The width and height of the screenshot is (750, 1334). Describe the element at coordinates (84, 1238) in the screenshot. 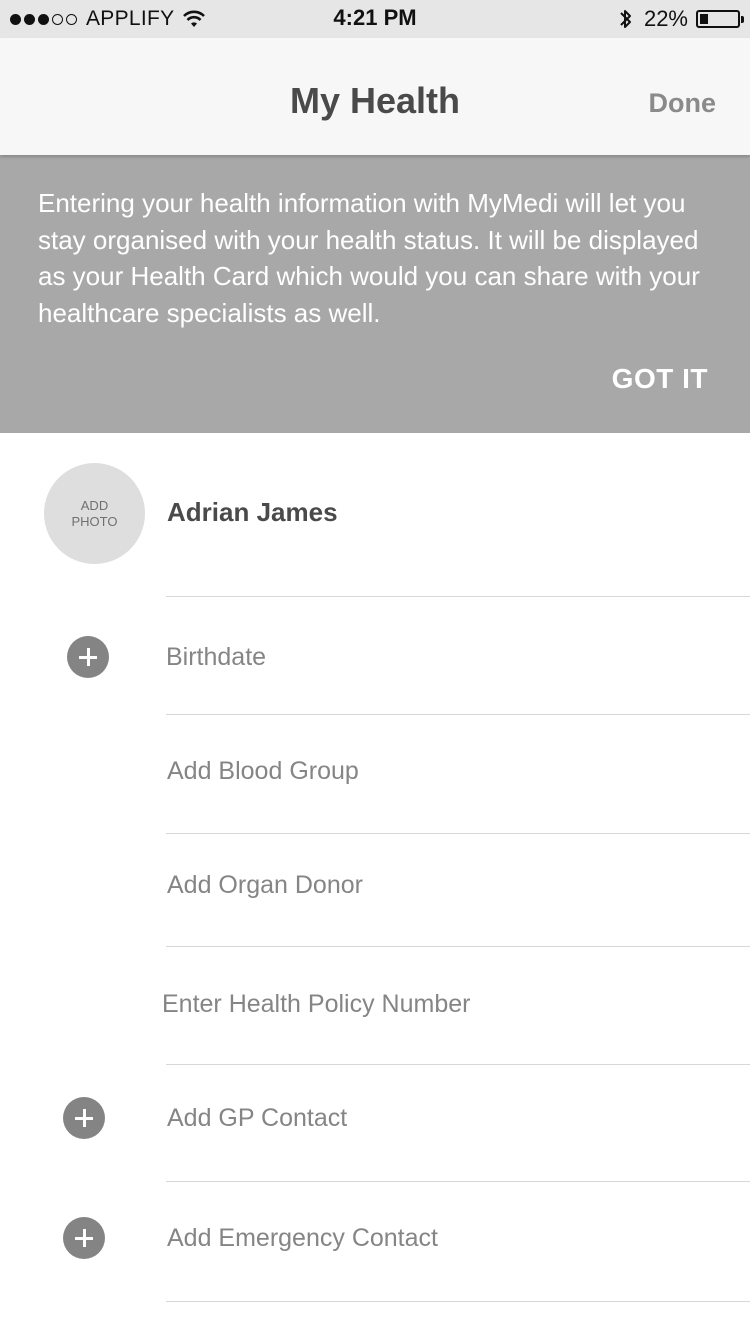

I see `add-emergency-contact-icon` at that location.